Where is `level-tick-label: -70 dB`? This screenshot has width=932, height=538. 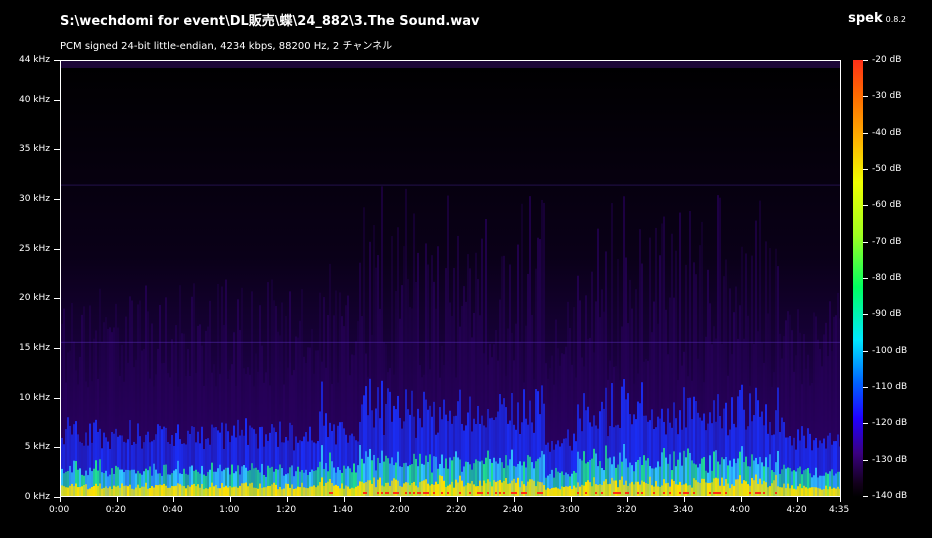 level-tick-label: -70 dB is located at coordinates (887, 241).